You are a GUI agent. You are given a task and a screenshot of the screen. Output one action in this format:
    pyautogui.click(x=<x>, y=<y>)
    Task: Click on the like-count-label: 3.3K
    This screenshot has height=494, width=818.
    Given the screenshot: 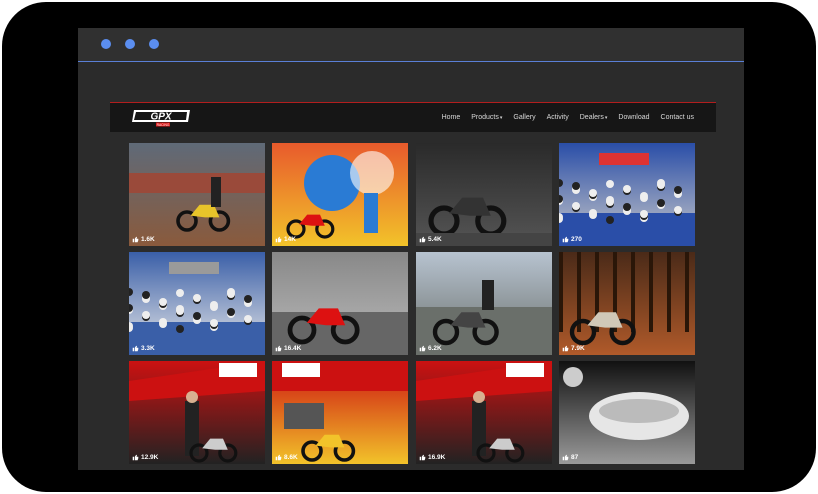 What is the action you would take?
    pyautogui.click(x=148, y=348)
    